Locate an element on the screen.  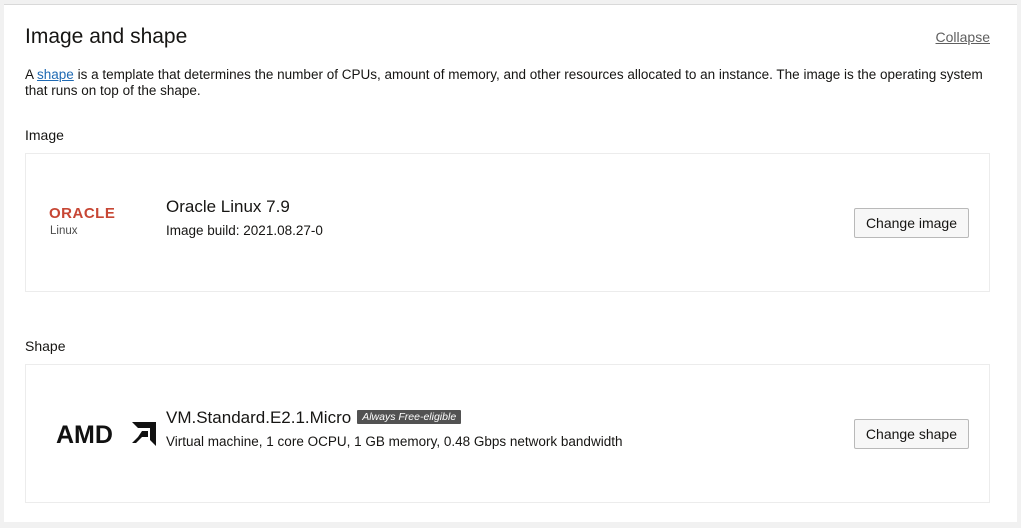
shape-section-label: Shape is located at coordinates (45, 346).